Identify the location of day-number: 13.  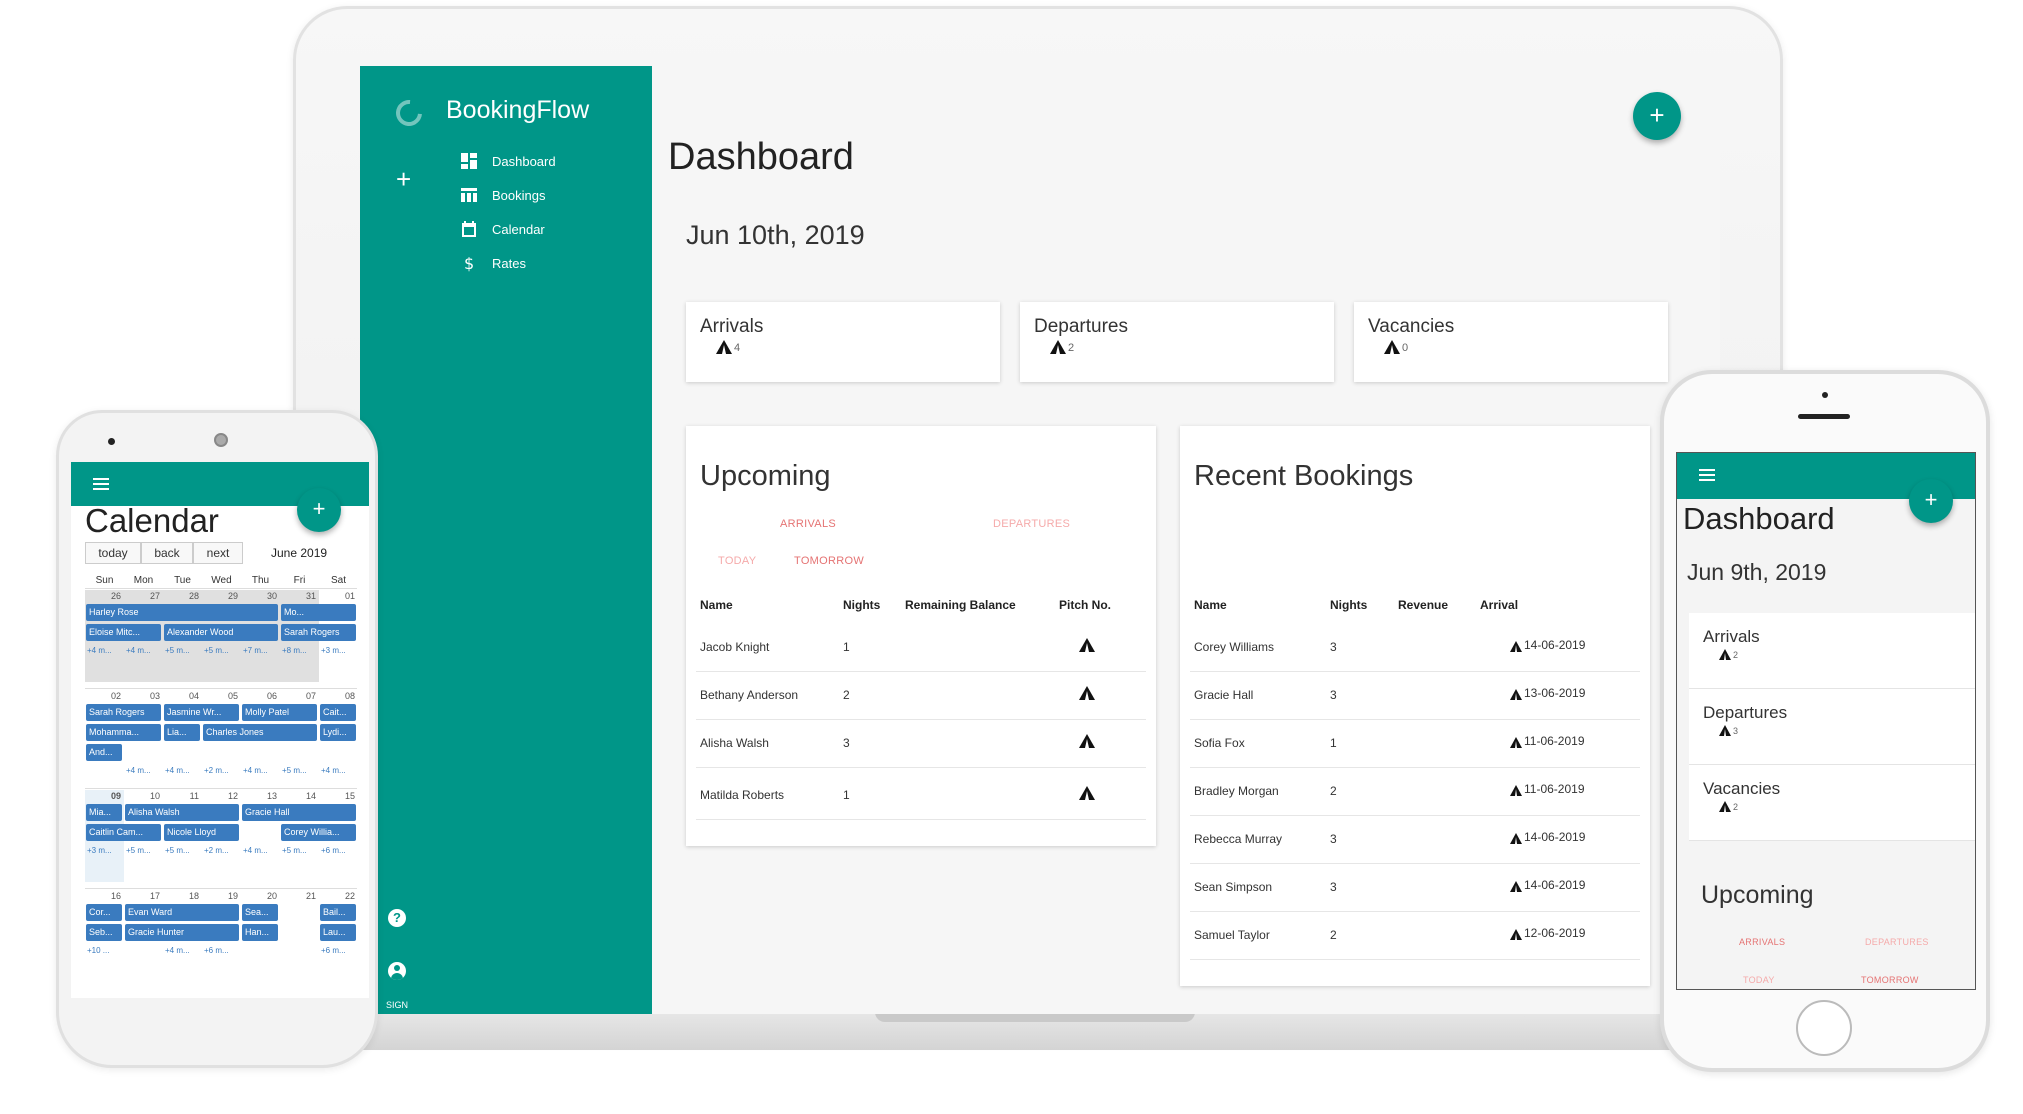
(259, 796).